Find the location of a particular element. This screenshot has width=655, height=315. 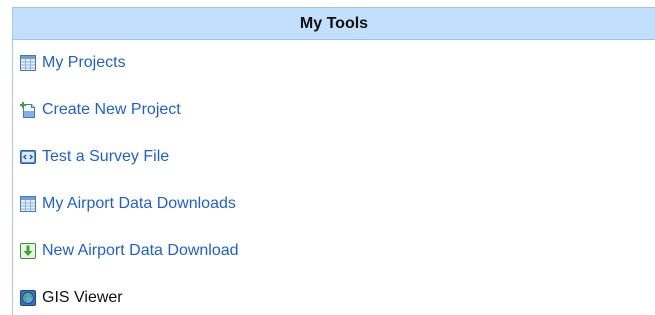

download-arrow-icon is located at coordinates (28, 251).